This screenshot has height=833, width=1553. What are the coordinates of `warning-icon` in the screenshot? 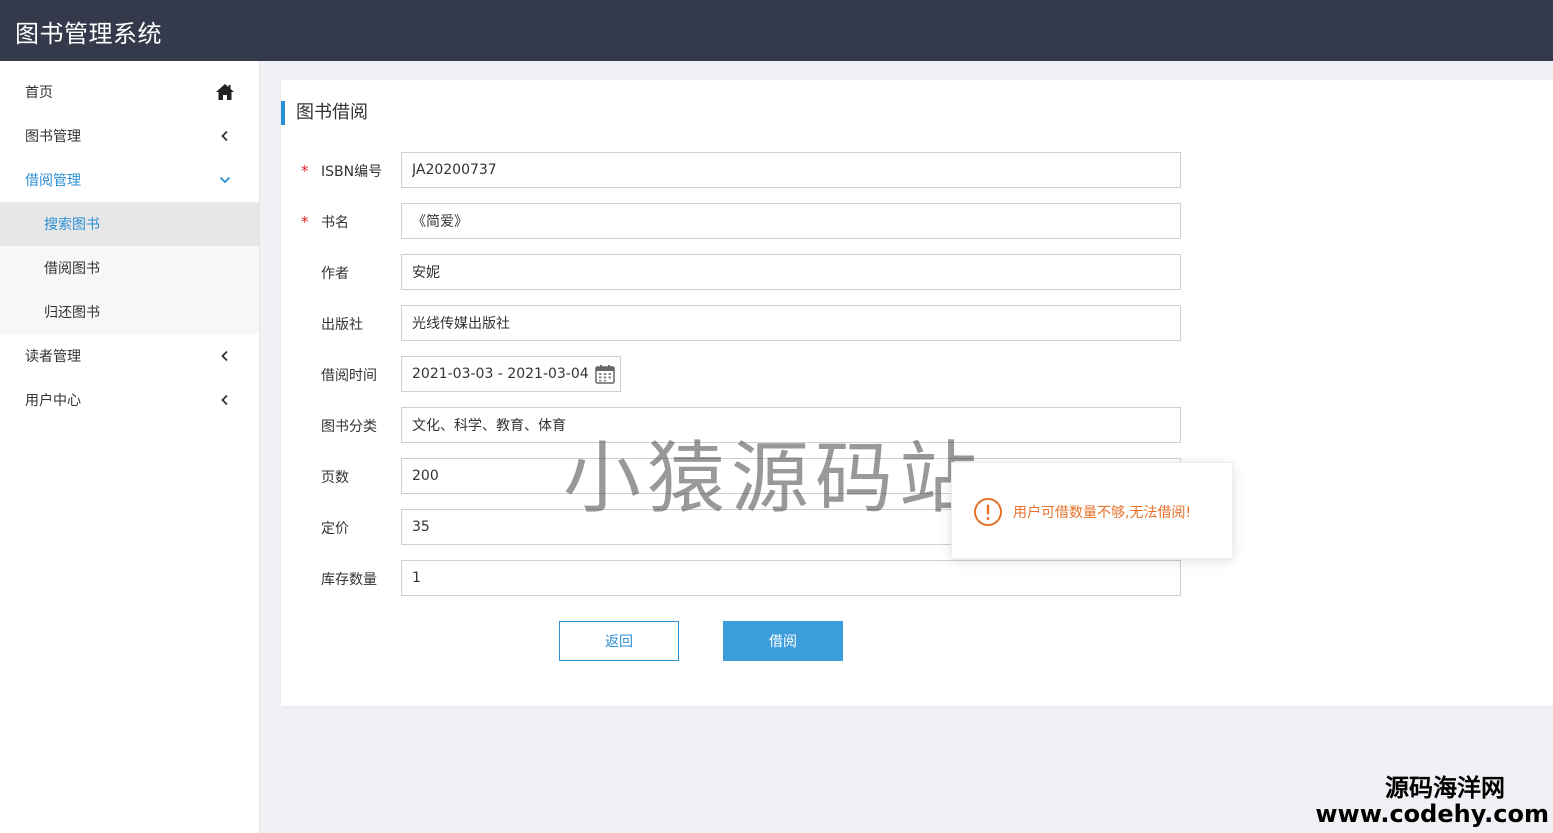 It's located at (988, 512).